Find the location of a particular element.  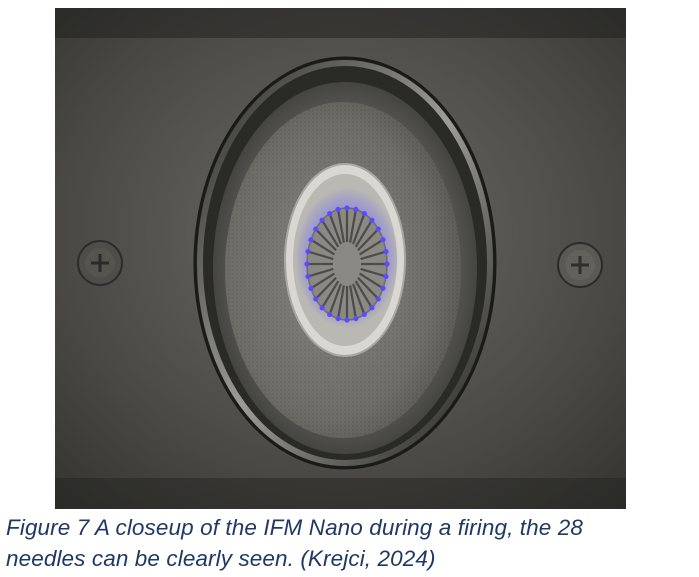

plate-shadow-top is located at coordinates (340, 23).